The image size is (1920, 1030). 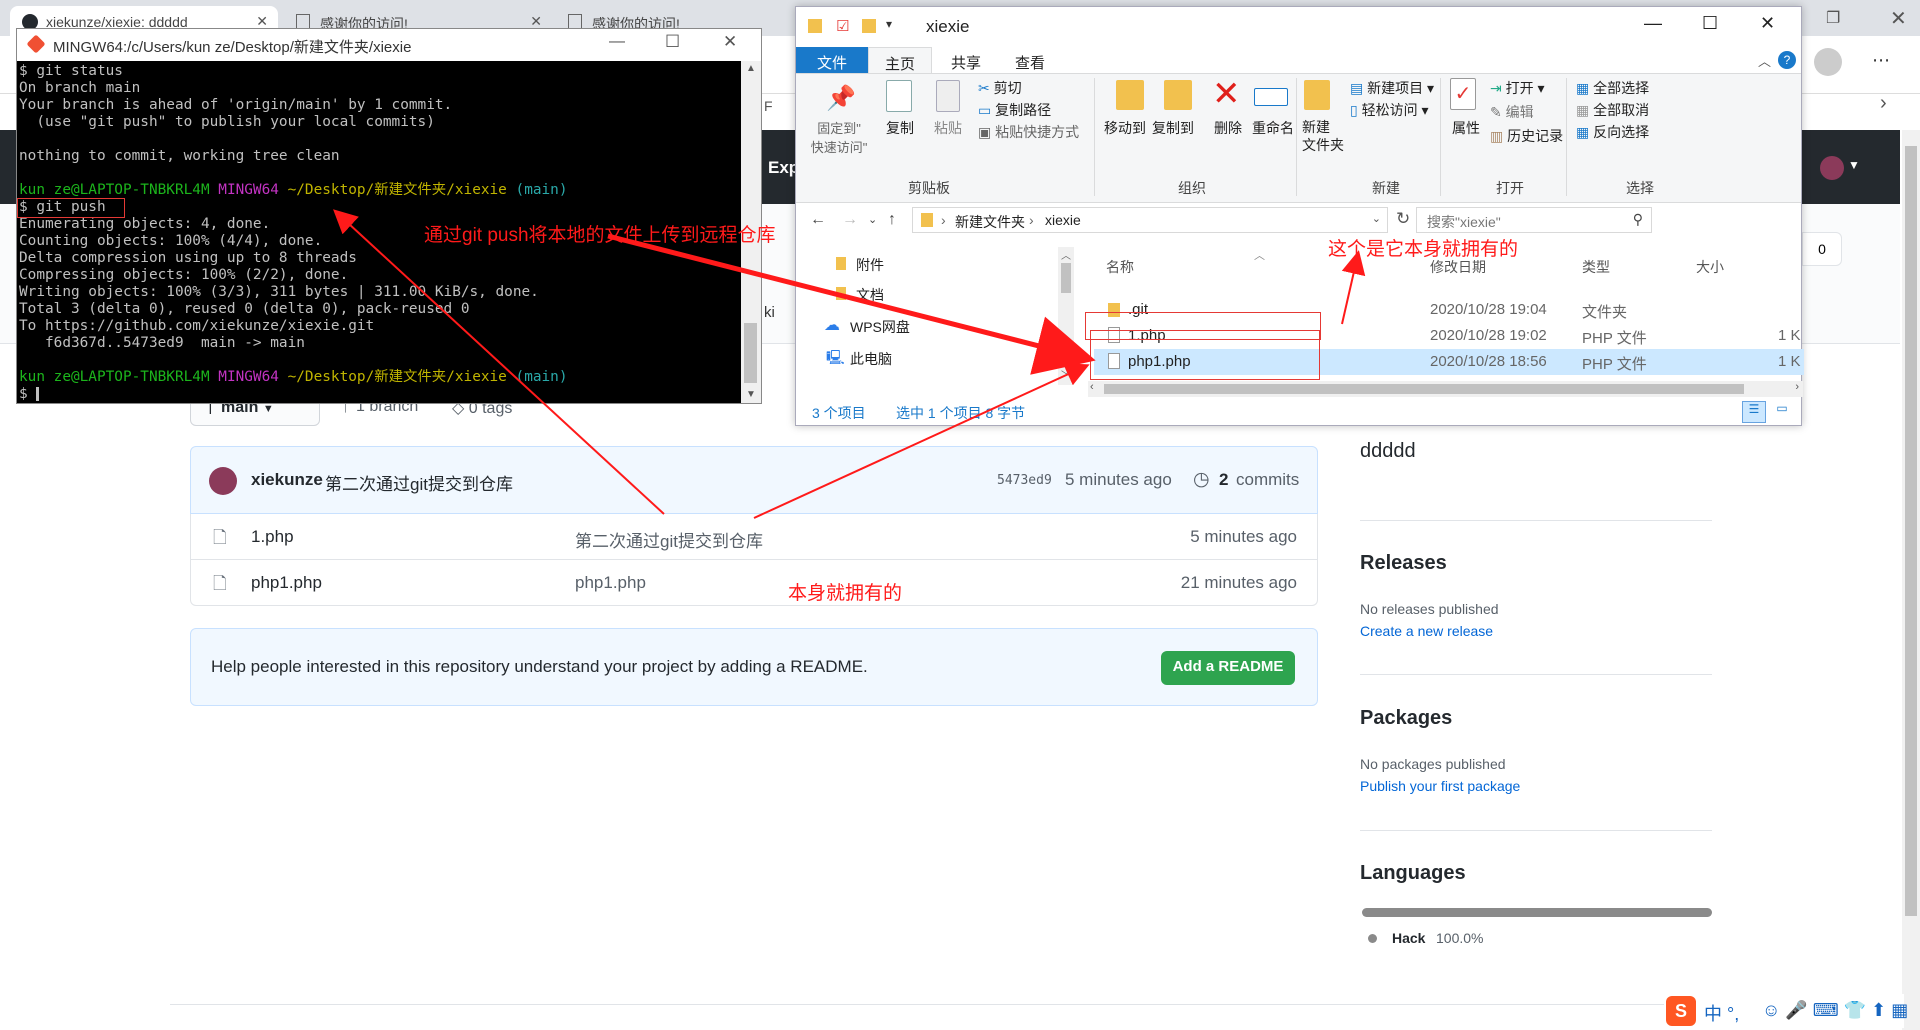 What do you see at coordinates (921, 441) in the screenshot?
I see `arrow-from-bottom` at bounding box center [921, 441].